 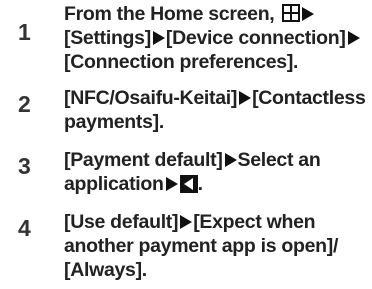 What do you see at coordinates (143, 160) in the screenshot?
I see `step-text-segment: [Payment default]` at bounding box center [143, 160].